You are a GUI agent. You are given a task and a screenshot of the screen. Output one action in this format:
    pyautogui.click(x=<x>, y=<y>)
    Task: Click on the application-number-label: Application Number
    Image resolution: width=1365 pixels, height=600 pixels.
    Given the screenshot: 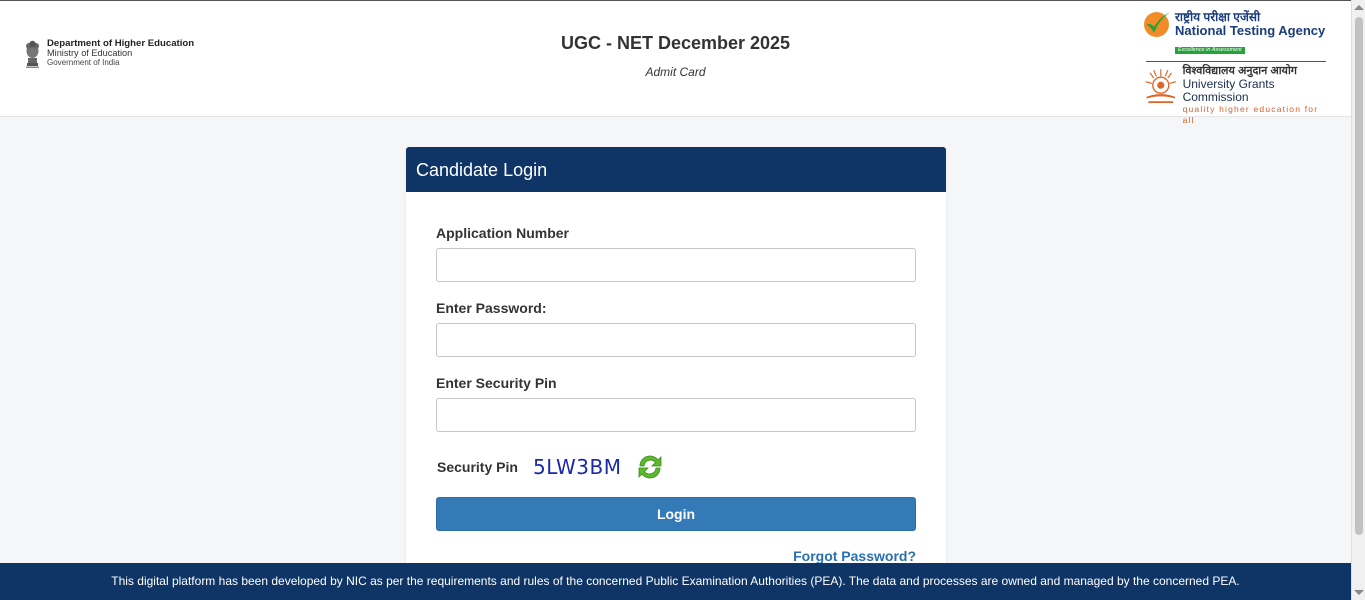 What is the action you would take?
    pyautogui.click(x=503, y=233)
    